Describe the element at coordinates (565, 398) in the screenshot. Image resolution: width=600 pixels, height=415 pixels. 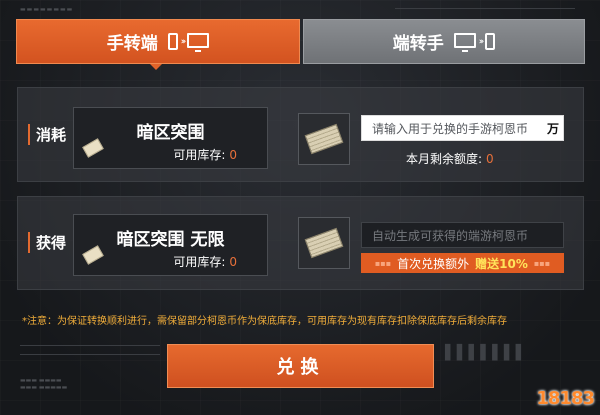
I see `watermark-logo: 18183` at that location.